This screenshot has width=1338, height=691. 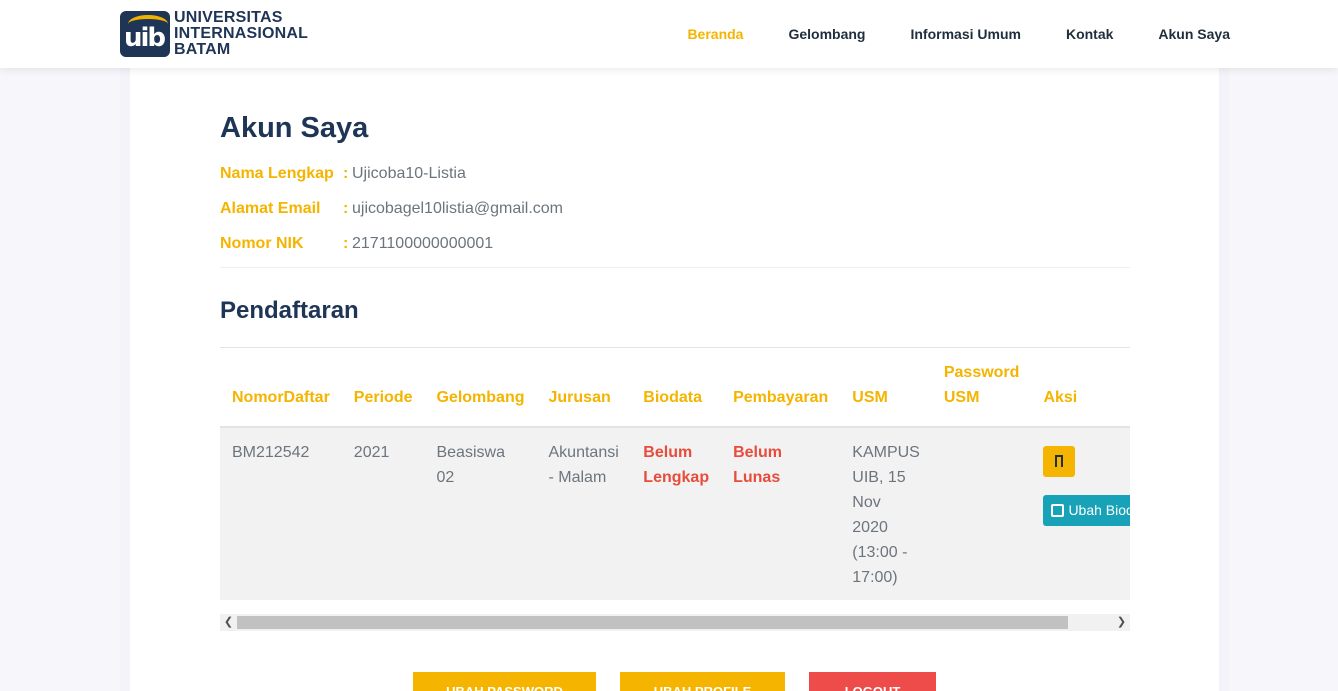 What do you see at coordinates (281, 388) in the screenshot?
I see `col-nomor-daftar: NomorDaftar` at bounding box center [281, 388].